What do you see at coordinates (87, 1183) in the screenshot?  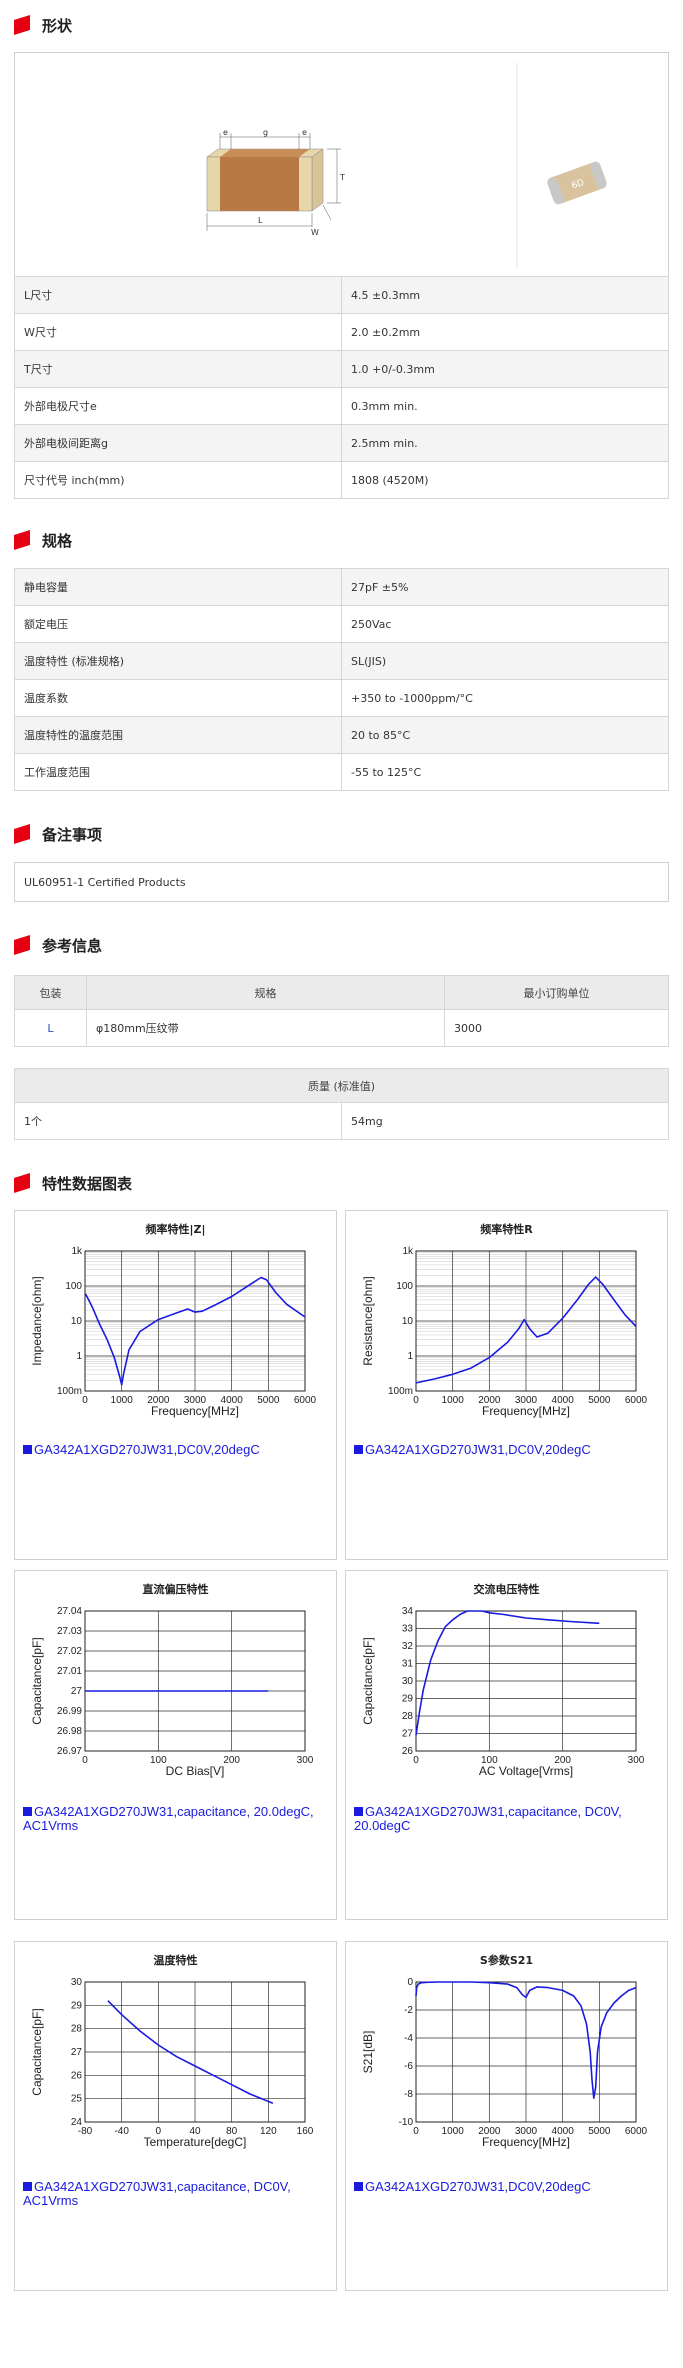 I see `section-title: 特性数据图表` at bounding box center [87, 1183].